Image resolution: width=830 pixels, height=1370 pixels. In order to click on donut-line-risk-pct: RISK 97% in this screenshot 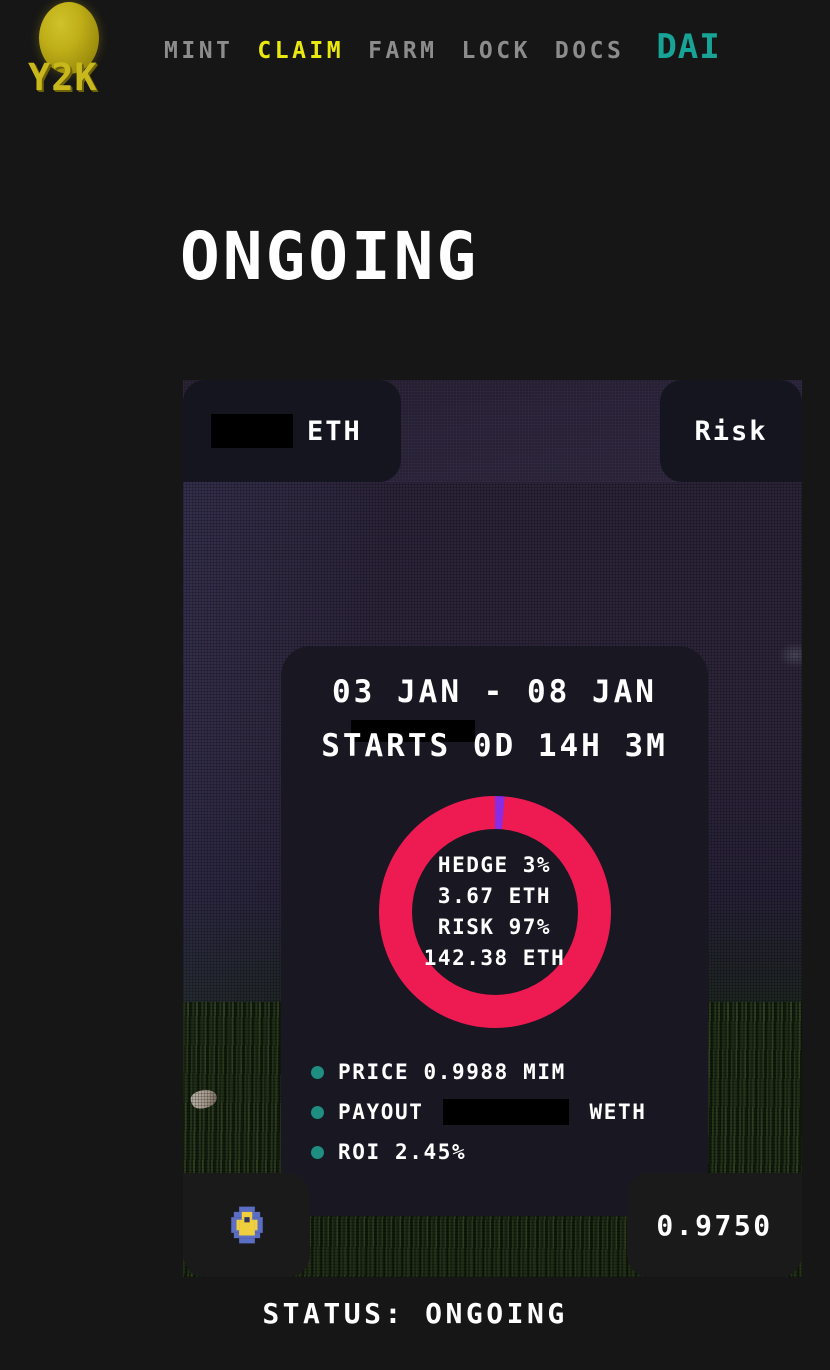, I will do `click(494, 927)`.